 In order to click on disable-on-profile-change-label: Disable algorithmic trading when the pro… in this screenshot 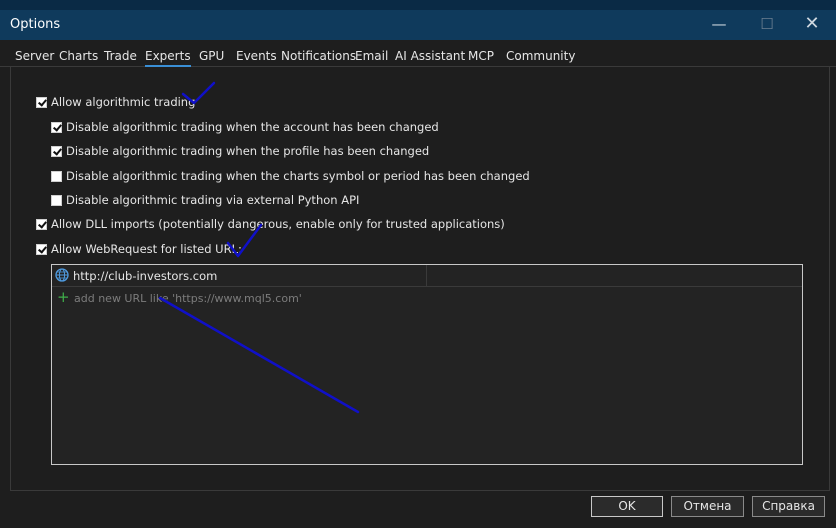, I will do `click(248, 151)`.